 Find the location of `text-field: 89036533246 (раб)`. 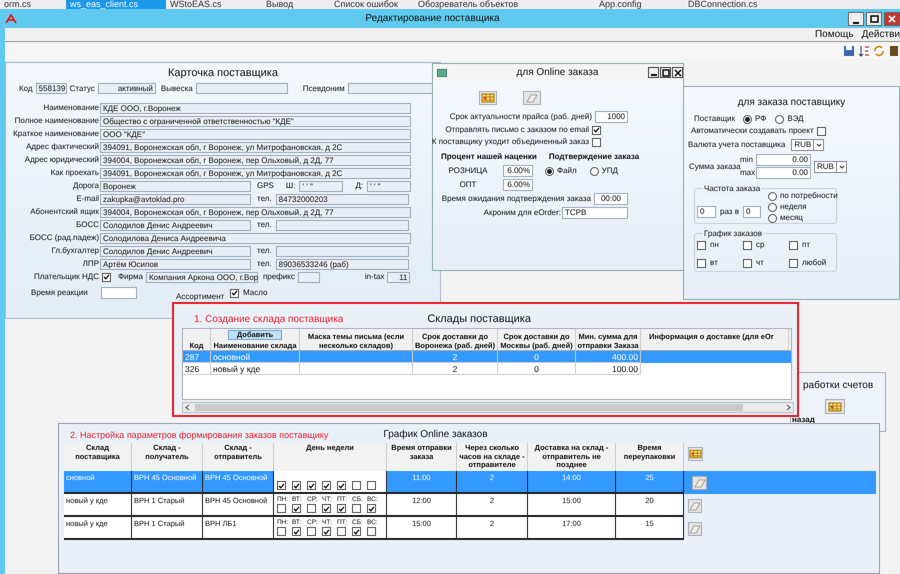

text-field: 89036533246 (раб) is located at coordinates (342, 264).